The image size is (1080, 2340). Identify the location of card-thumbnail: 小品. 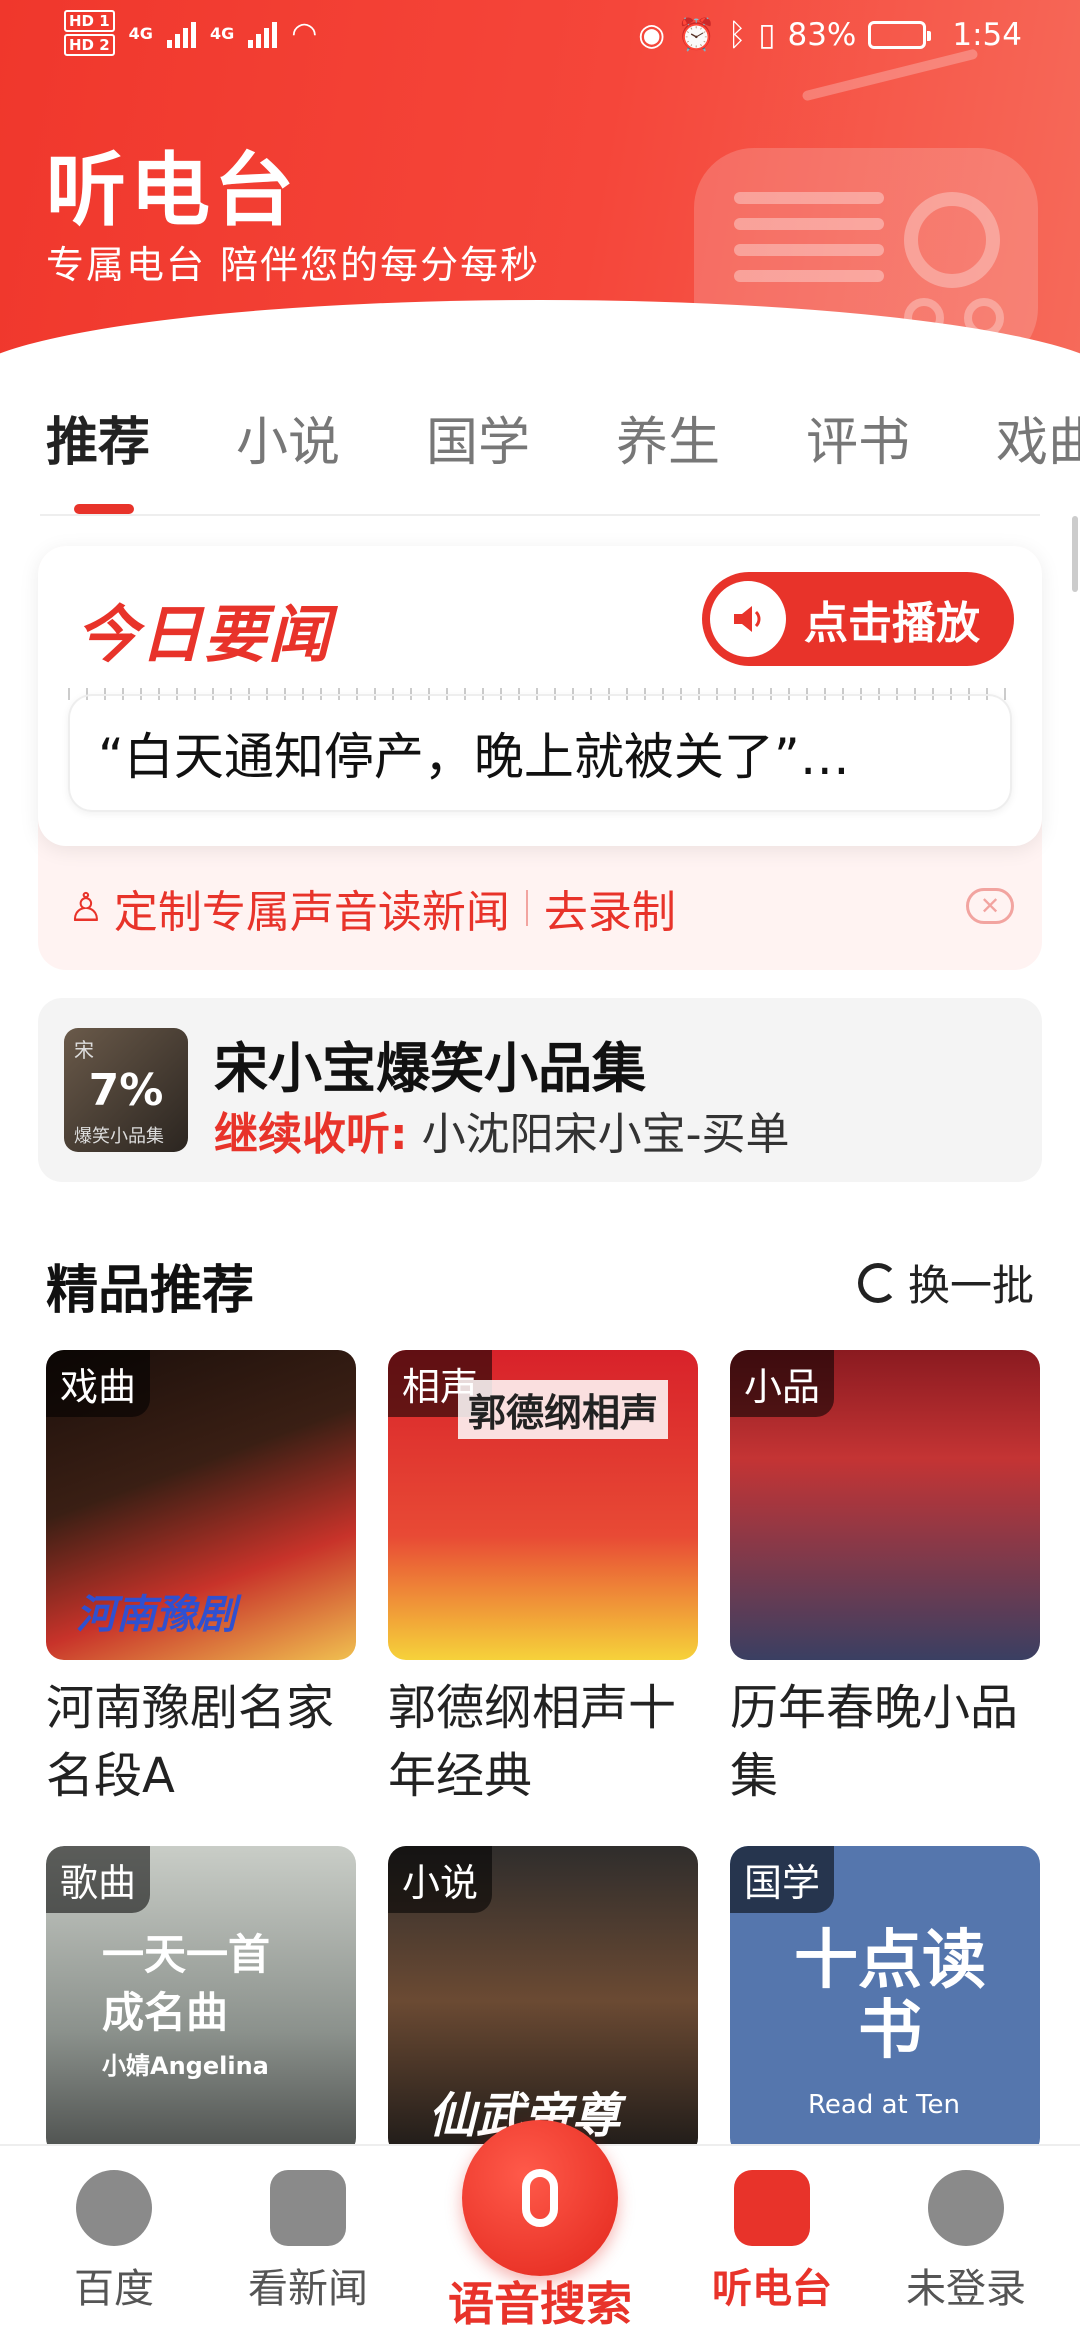
(885, 1505).